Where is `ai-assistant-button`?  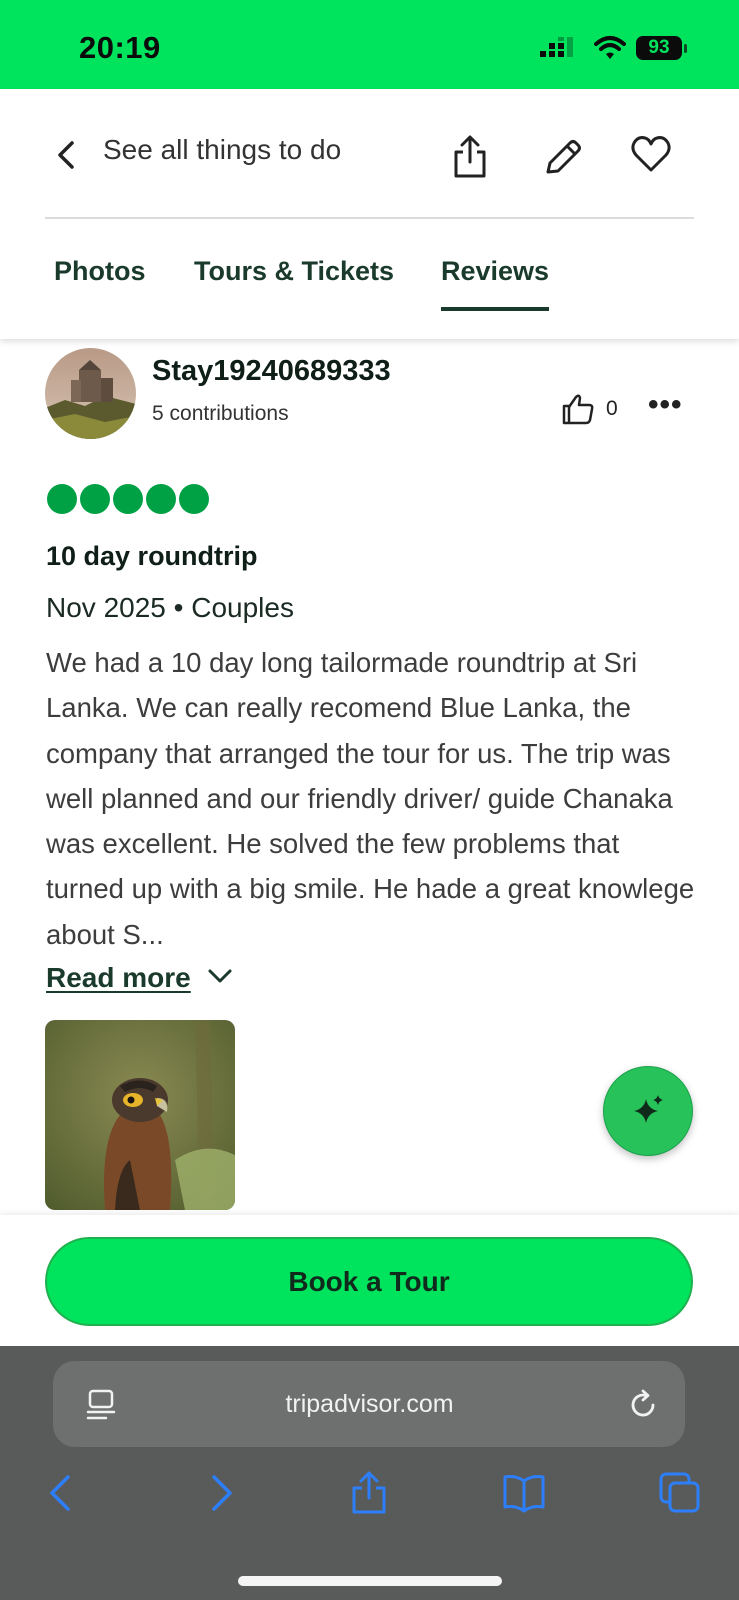 ai-assistant-button is located at coordinates (648, 1111).